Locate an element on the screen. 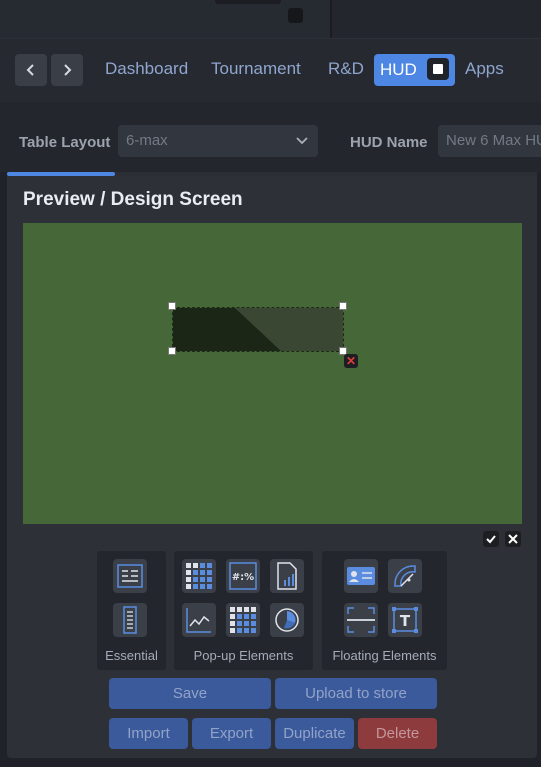 The image size is (541, 767). line-graph-icon is located at coordinates (199, 620).